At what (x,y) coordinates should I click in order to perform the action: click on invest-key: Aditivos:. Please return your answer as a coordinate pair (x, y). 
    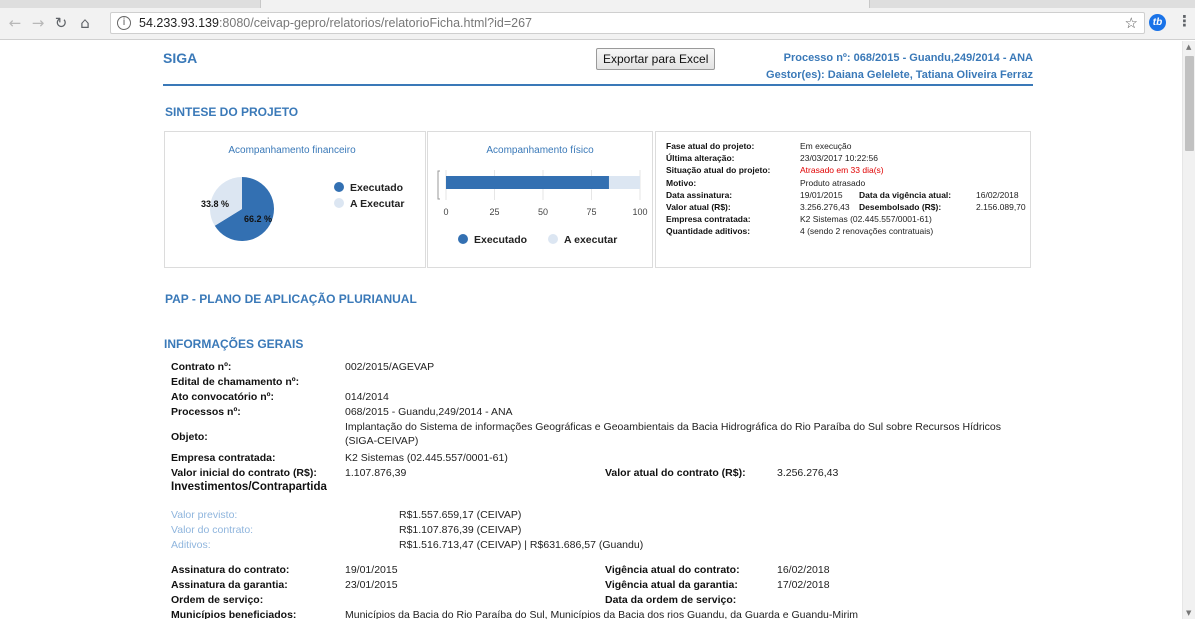
    Looking at the image, I should click on (191, 545).